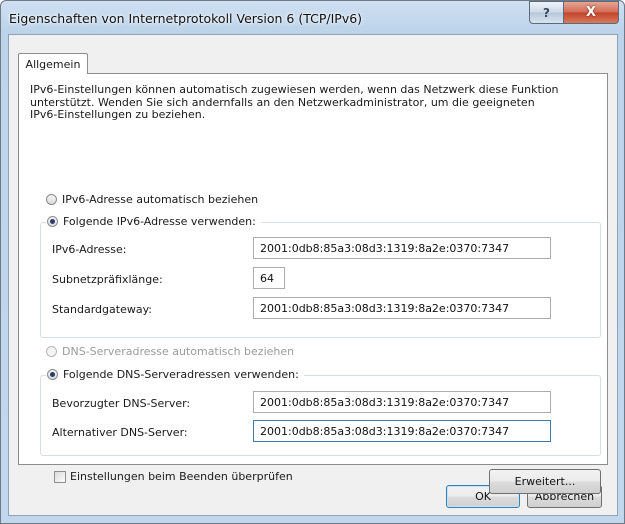 This screenshot has height=524, width=625. Describe the element at coordinates (320, 415) in the screenshot. I see `dns-server-group` at that location.